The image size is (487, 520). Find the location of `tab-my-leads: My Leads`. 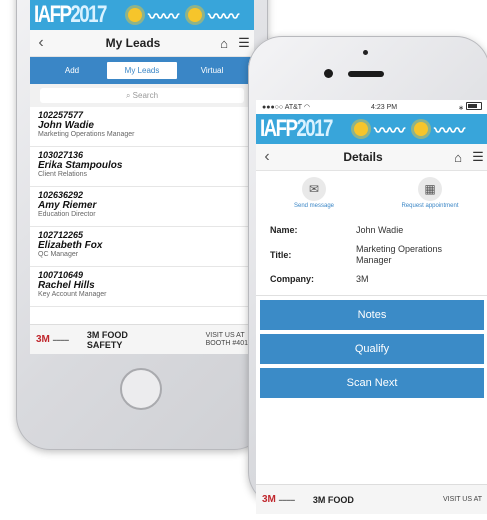

tab-my-leads: My Leads is located at coordinates (142, 70).